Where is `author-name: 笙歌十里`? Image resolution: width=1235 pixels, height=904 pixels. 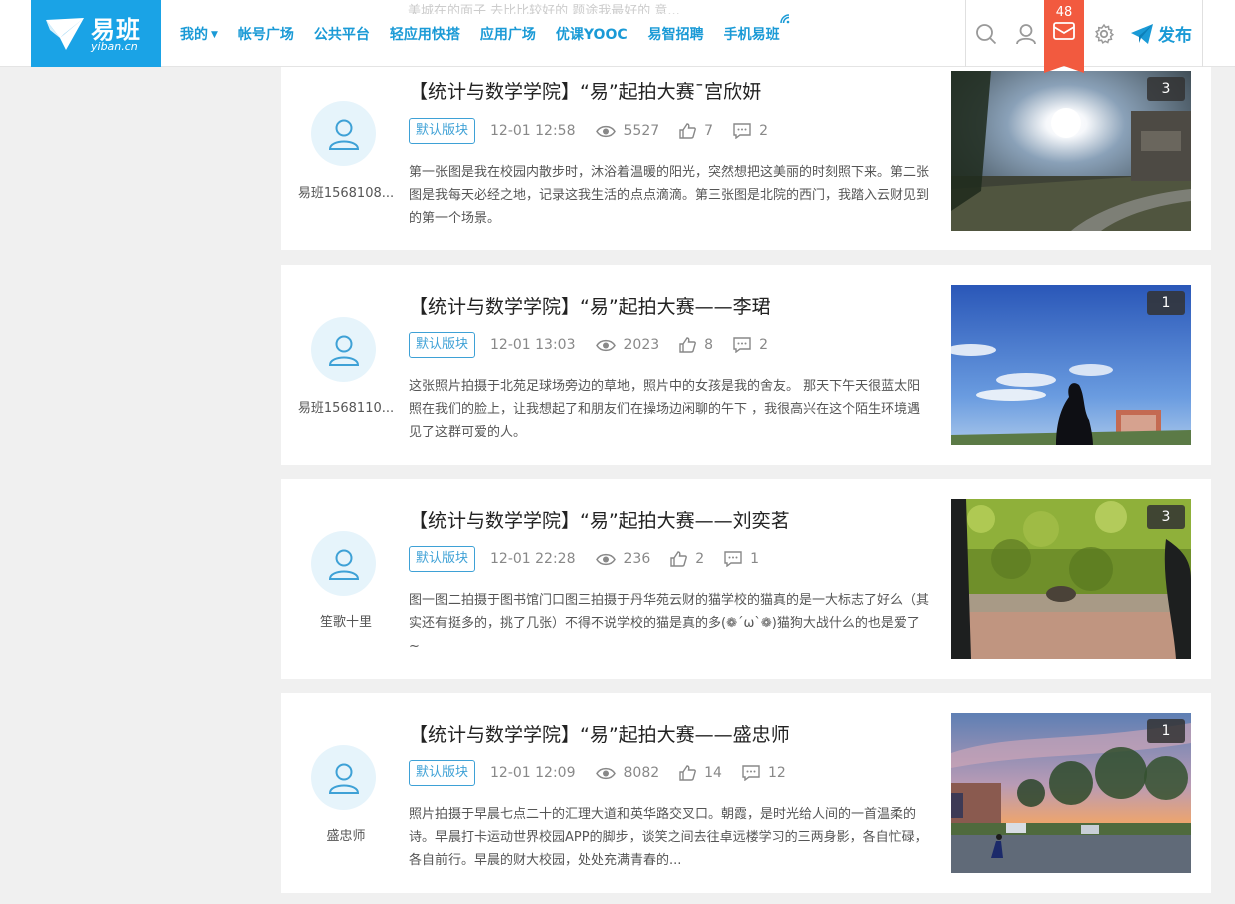 author-name: 笙歌十里 is located at coordinates (346, 620).